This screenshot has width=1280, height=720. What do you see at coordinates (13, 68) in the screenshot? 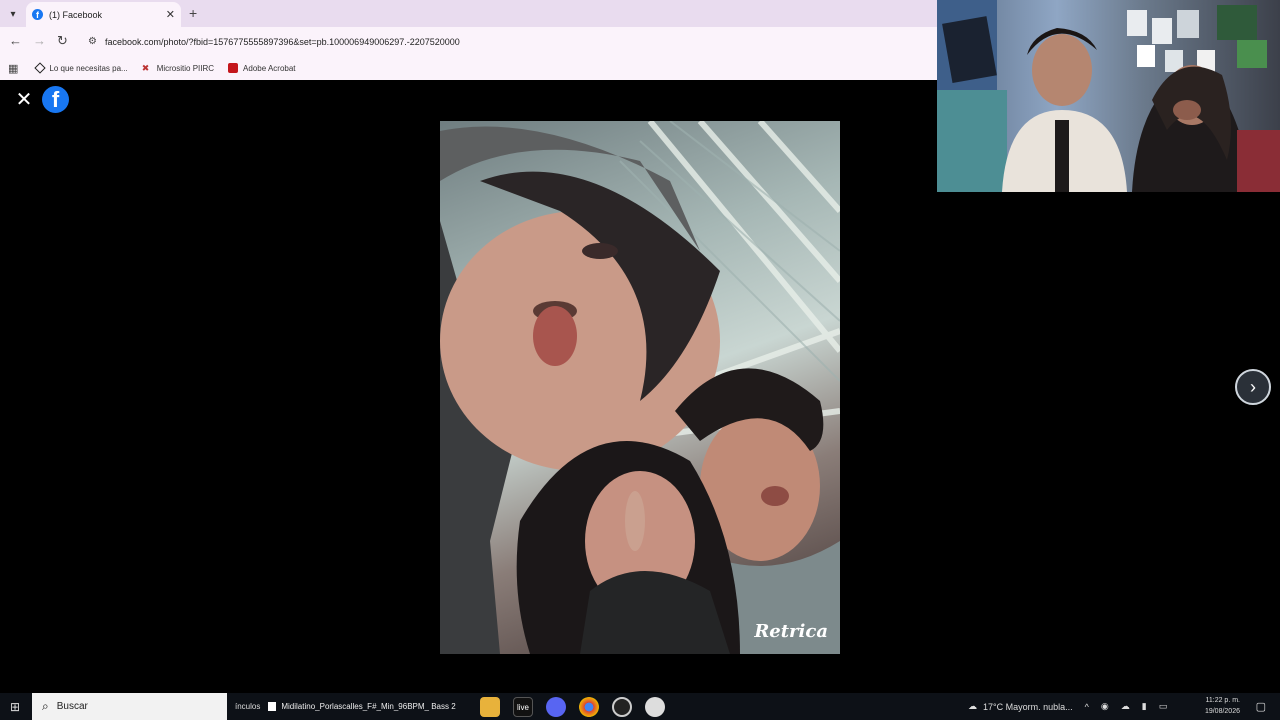
I see `apps-grid-icon: ▦` at bounding box center [13, 68].